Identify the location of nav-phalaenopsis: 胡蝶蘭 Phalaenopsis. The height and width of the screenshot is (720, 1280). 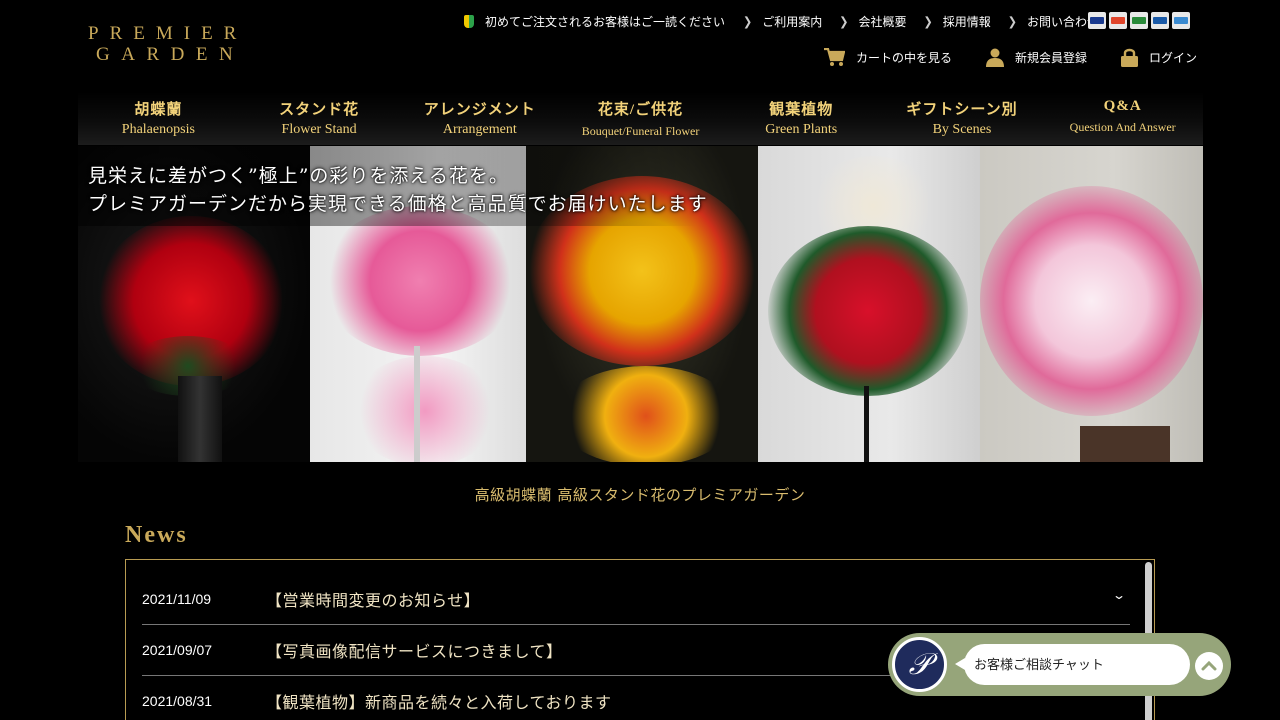
(158, 118).